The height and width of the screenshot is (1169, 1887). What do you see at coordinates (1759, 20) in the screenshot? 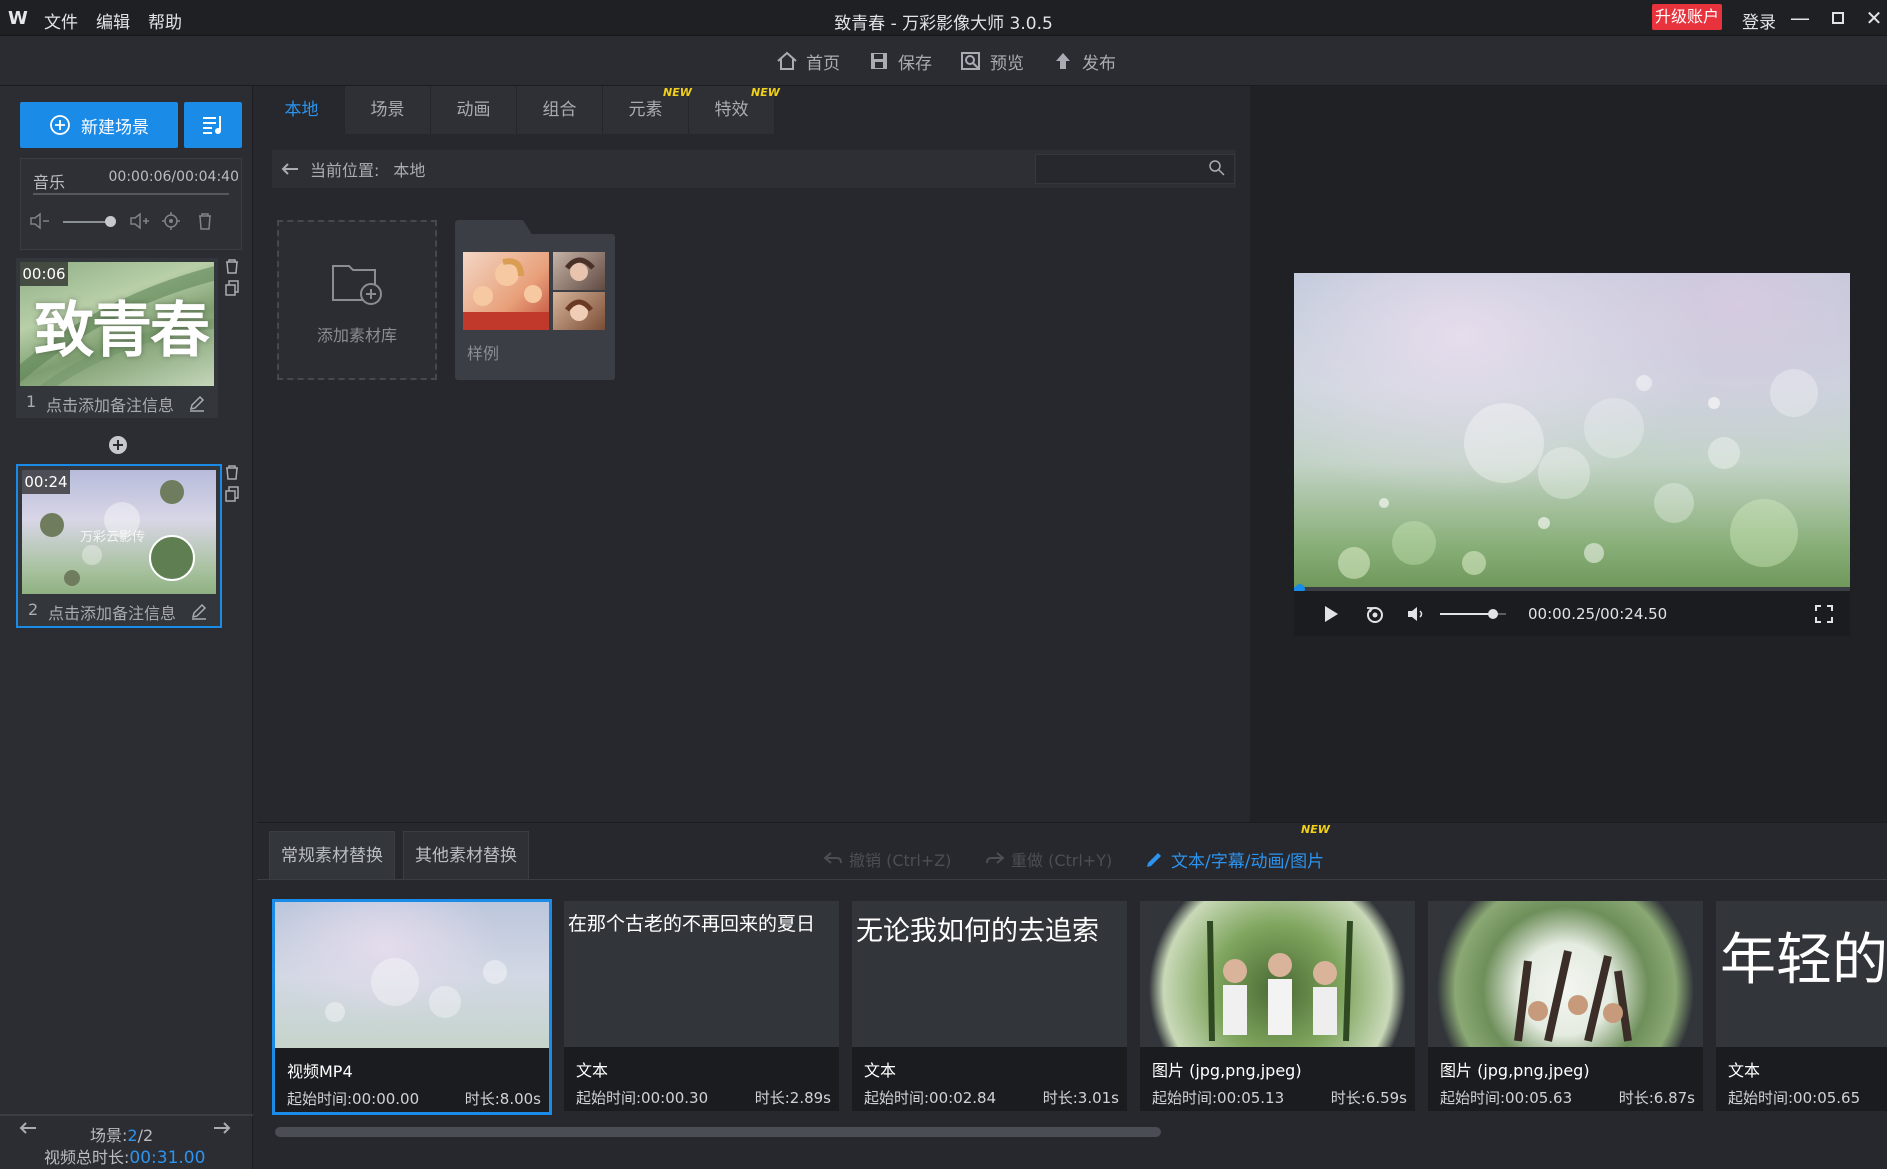
I see `login-link: 登录` at bounding box center [1759, 20].